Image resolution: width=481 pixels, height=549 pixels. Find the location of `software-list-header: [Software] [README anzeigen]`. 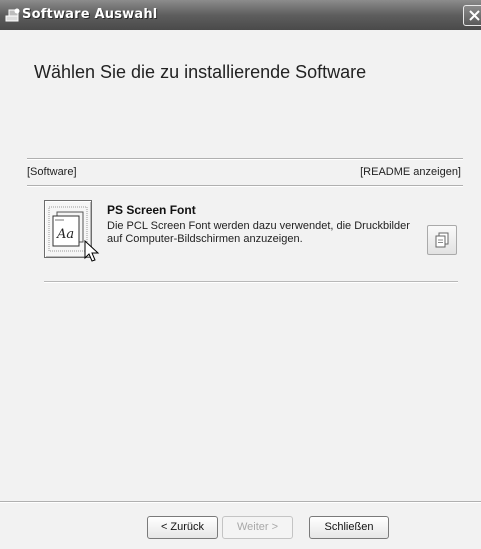

software-list-header: [Software] [README anzeigen] is located at coordinates (245, 172).